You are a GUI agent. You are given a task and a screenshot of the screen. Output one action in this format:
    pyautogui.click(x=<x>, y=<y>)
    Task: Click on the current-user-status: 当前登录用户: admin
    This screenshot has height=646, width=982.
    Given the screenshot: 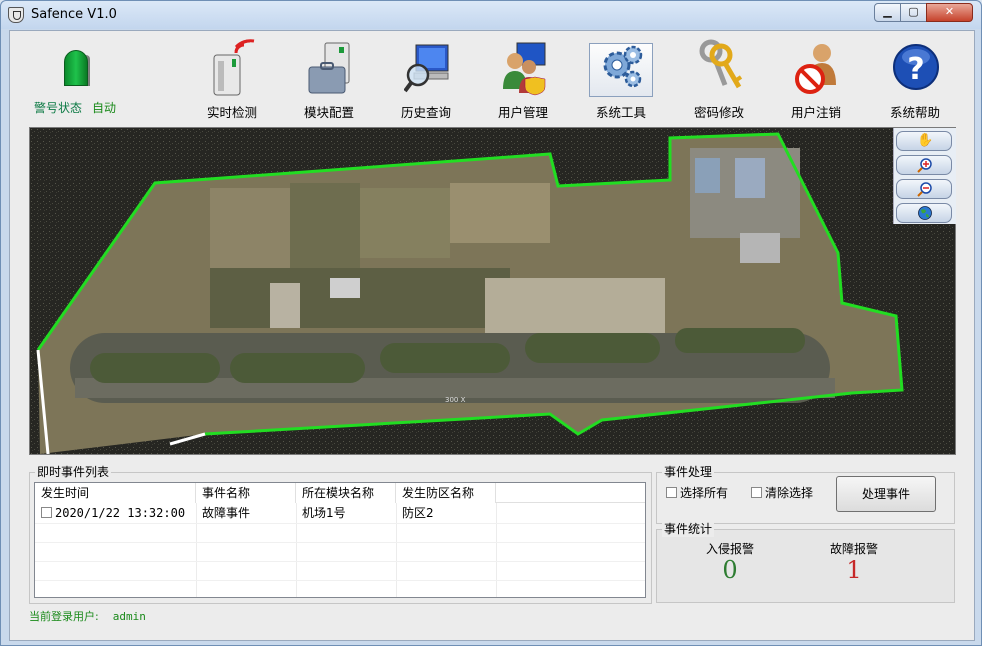 What is the action you would take?
    pyautogui.click(x=87, y=616)
    